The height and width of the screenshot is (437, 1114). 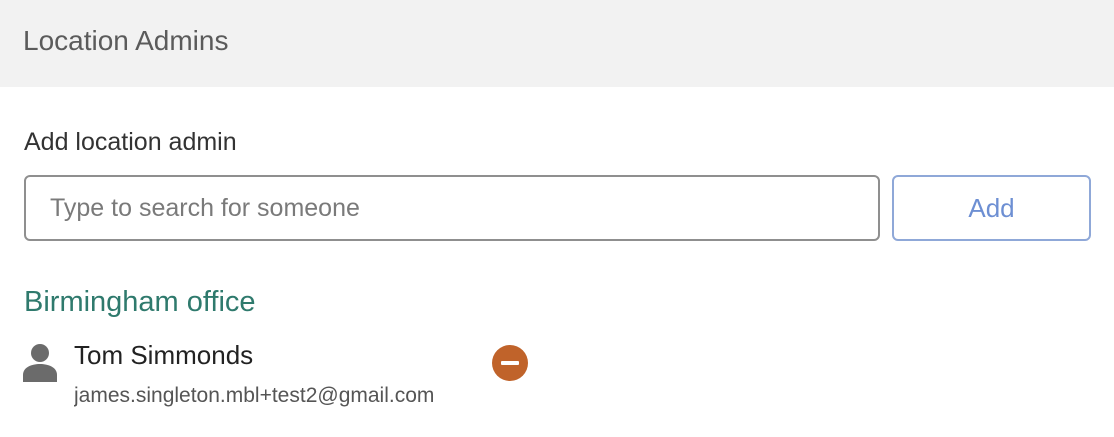 I want to click on location-title: Birmingham office, so click(x=140, y=302).